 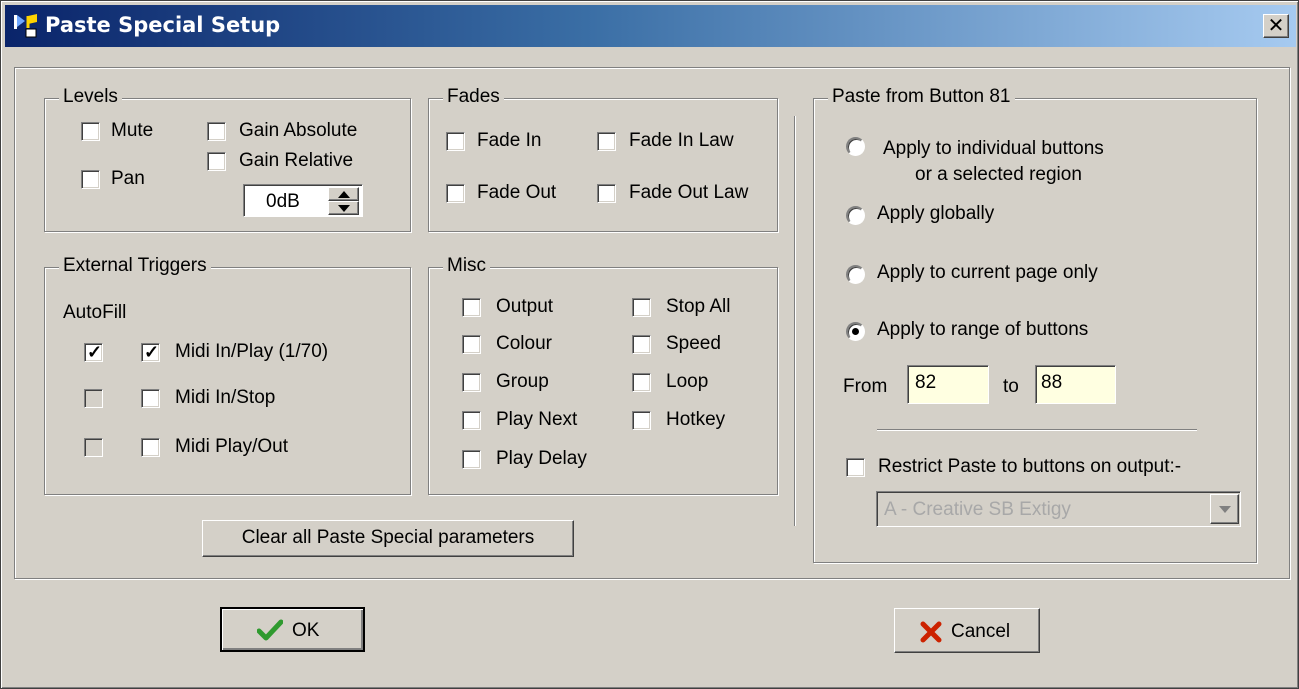 What do you see at coordinates (855, 215) in the screenshot?
I see `radio-global` at bounding box center [855, 215].